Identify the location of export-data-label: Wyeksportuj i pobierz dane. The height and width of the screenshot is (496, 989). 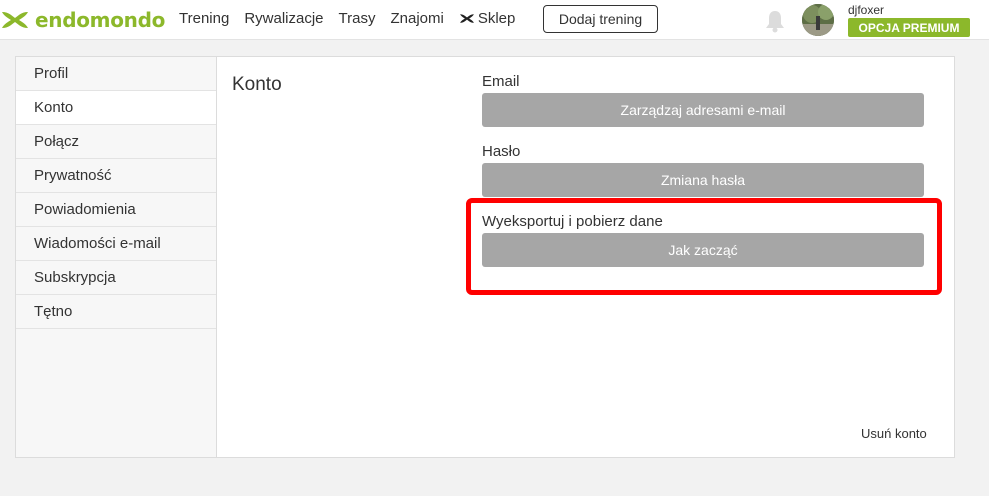
(572, 221).